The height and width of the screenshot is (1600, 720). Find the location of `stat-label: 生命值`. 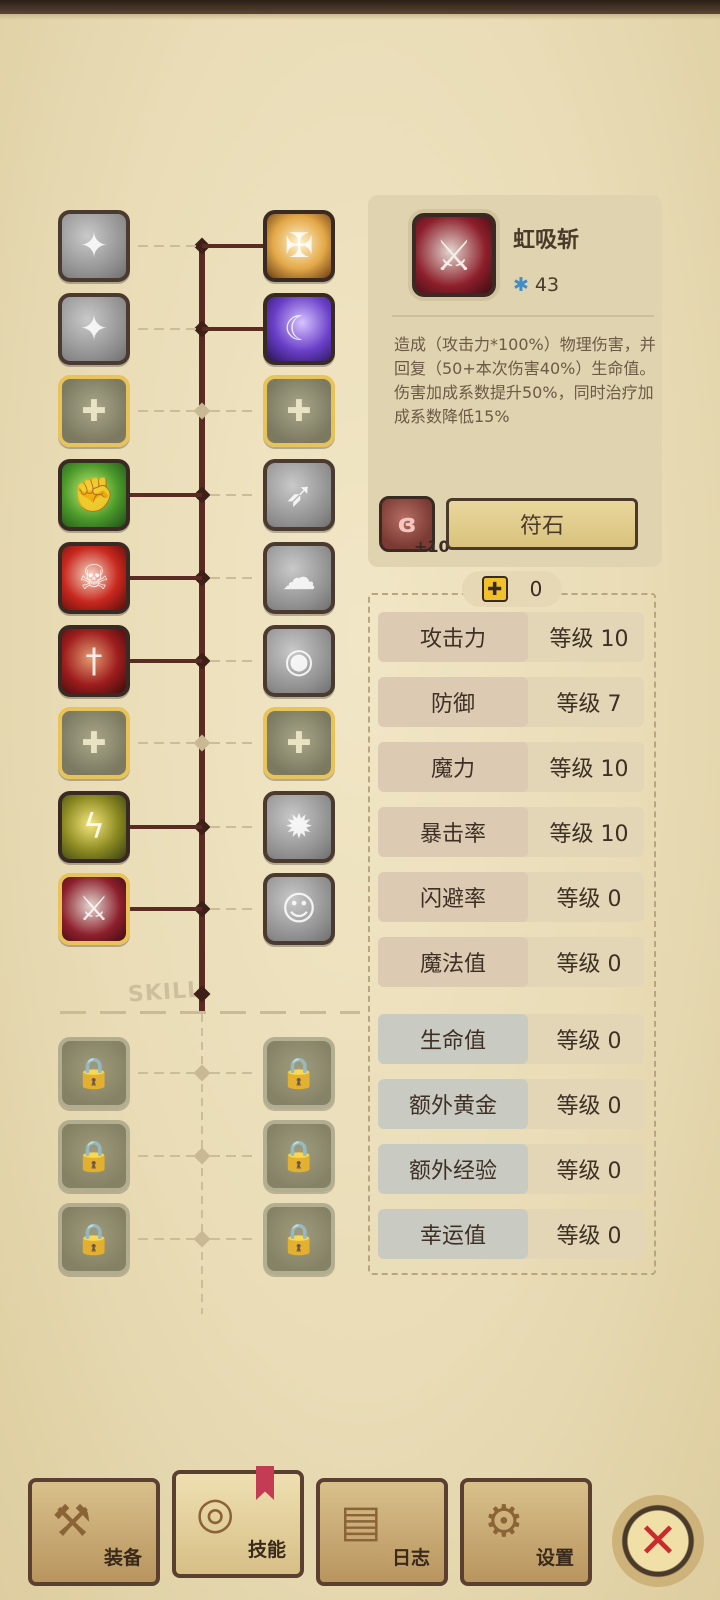

stat-label: 生命值 is located at coordinates (453, 1039).